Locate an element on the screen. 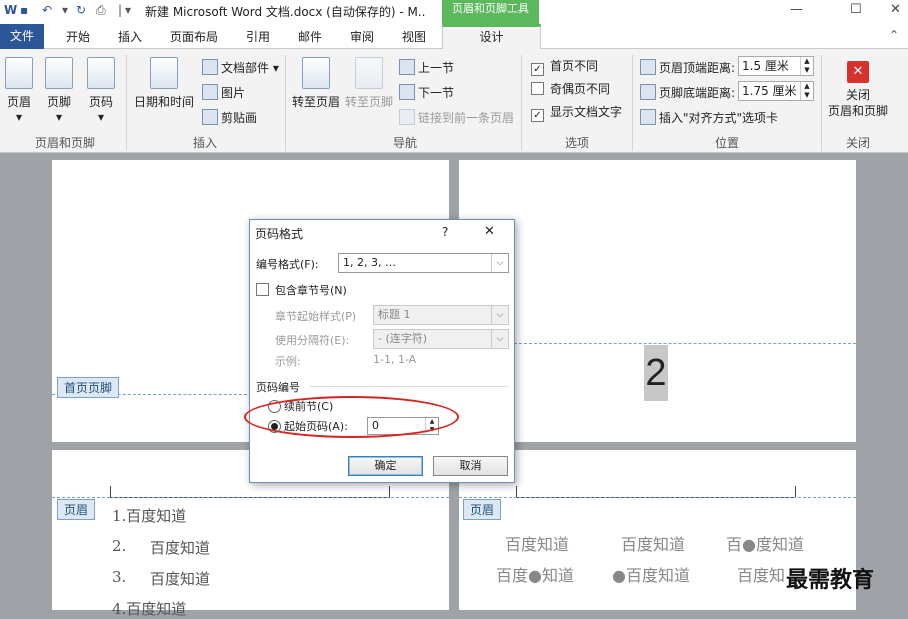 The height and width of the screenshot is (619, 908). prev-section-icon is located at coordinates (407, 67).